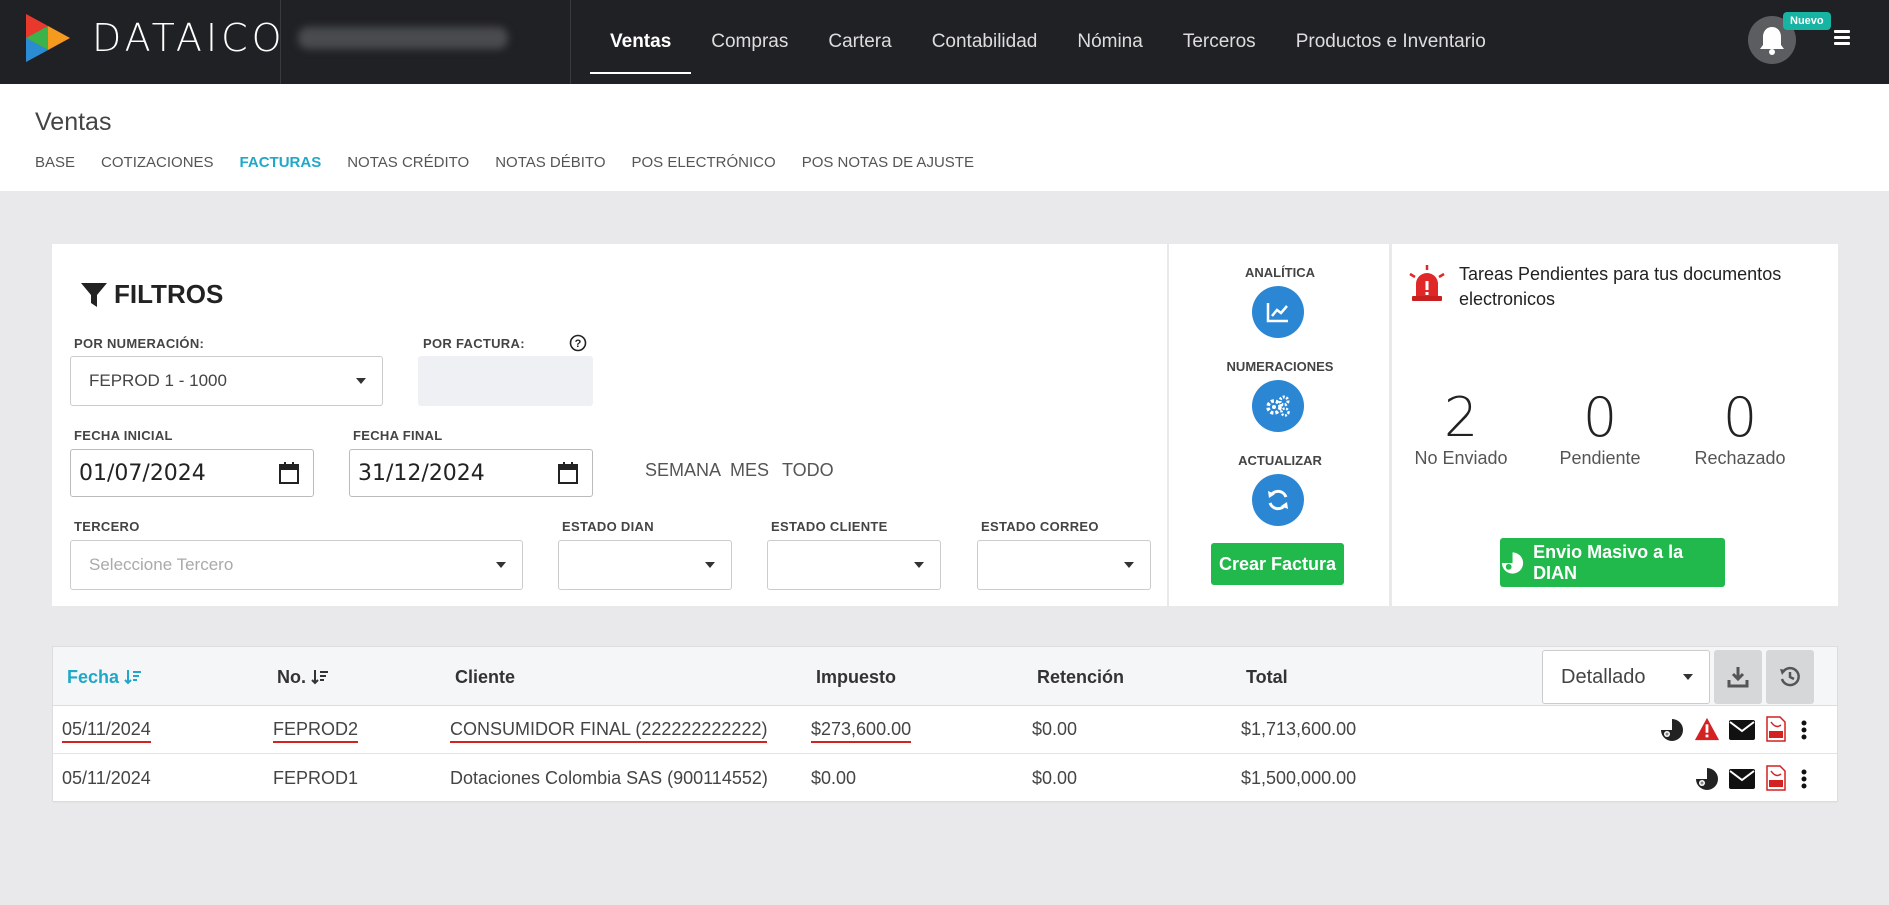 This screenshot has width=1889, height=905. I want to click on numeracion-value: FEPROD 1 - 1000, so click(158, 380).